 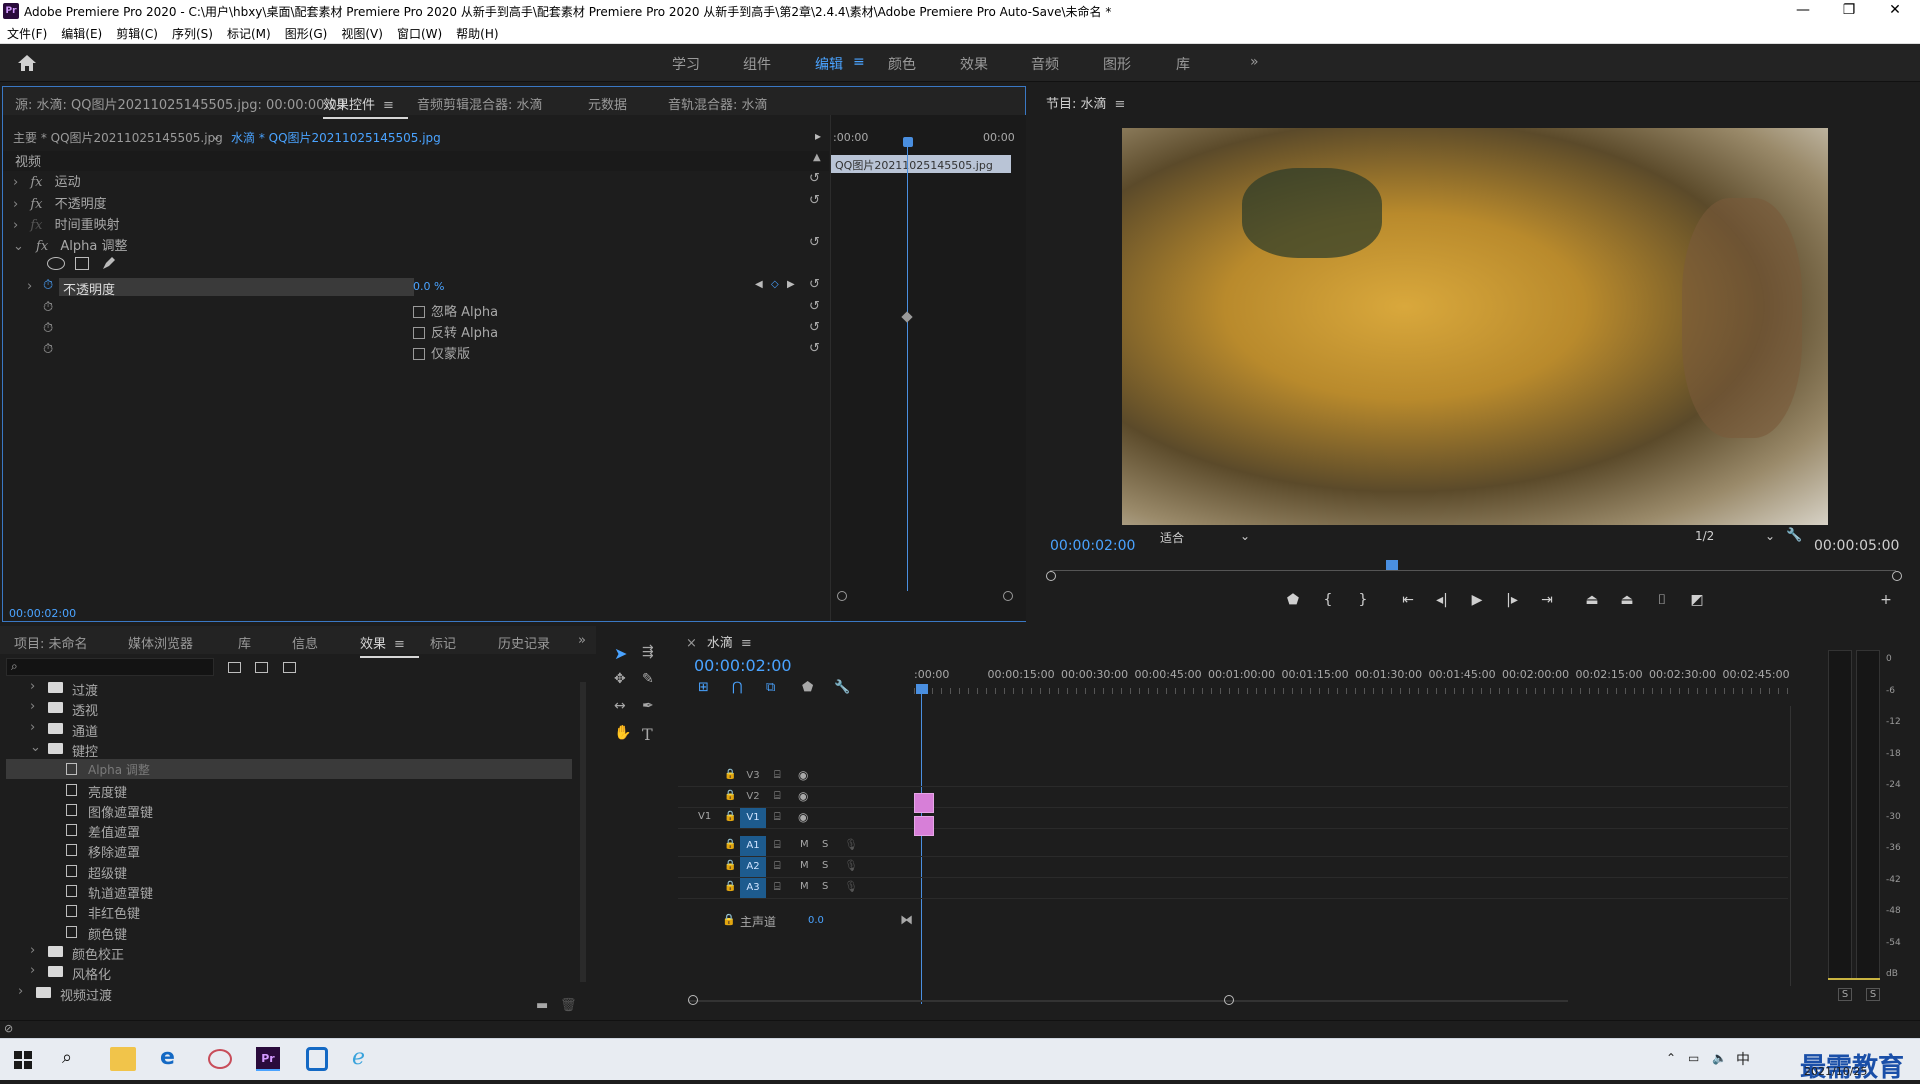 I want to click on workspace-learn: 学习, so click(x=686, y=64).